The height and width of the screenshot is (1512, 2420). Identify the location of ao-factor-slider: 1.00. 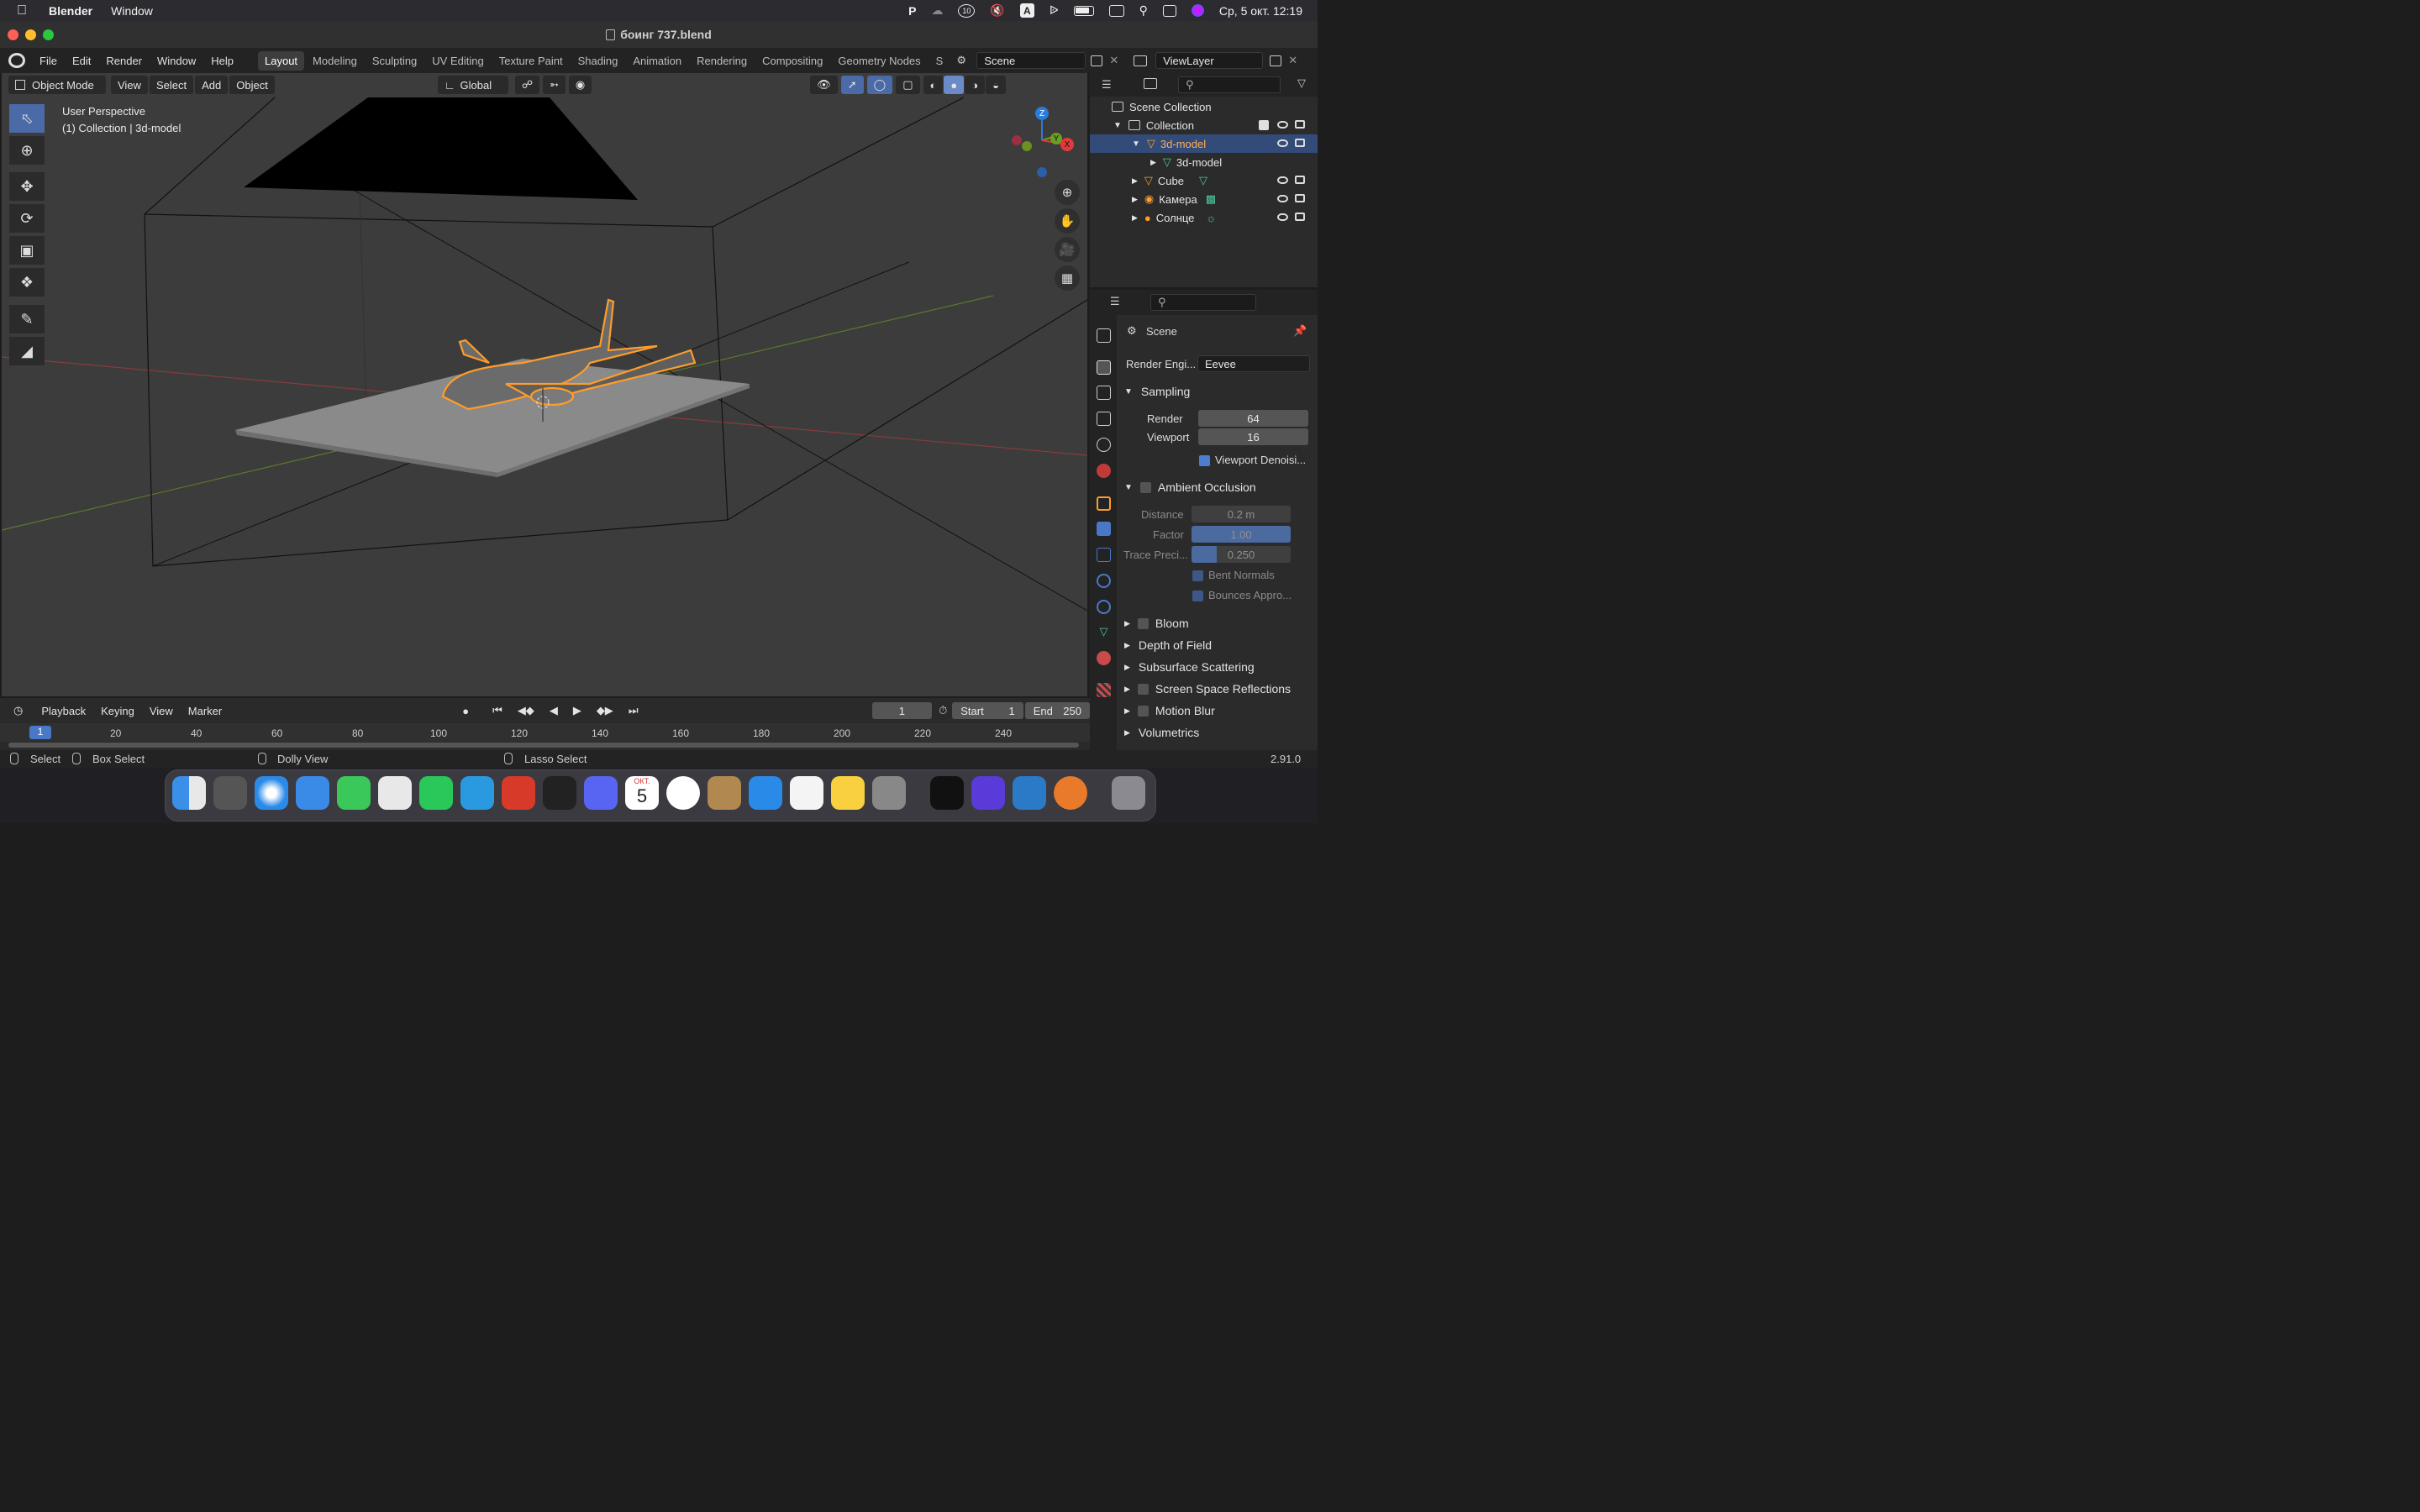
(1241, 534).